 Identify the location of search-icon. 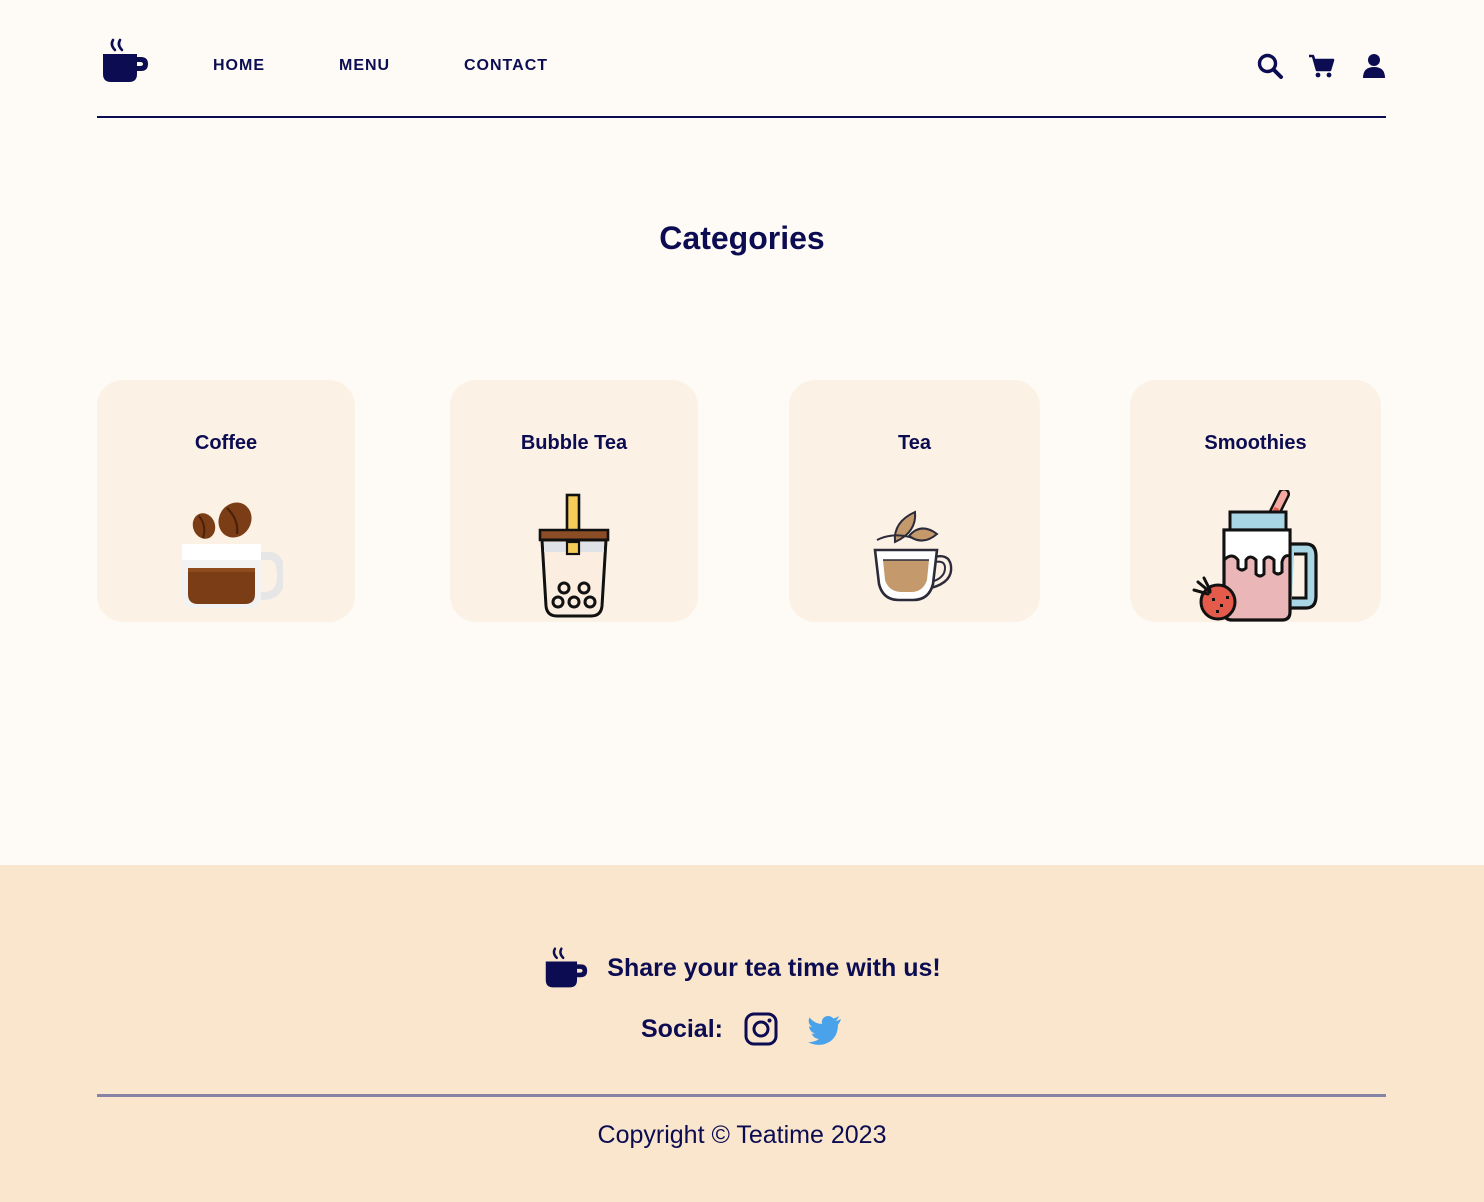
(1270, 66).